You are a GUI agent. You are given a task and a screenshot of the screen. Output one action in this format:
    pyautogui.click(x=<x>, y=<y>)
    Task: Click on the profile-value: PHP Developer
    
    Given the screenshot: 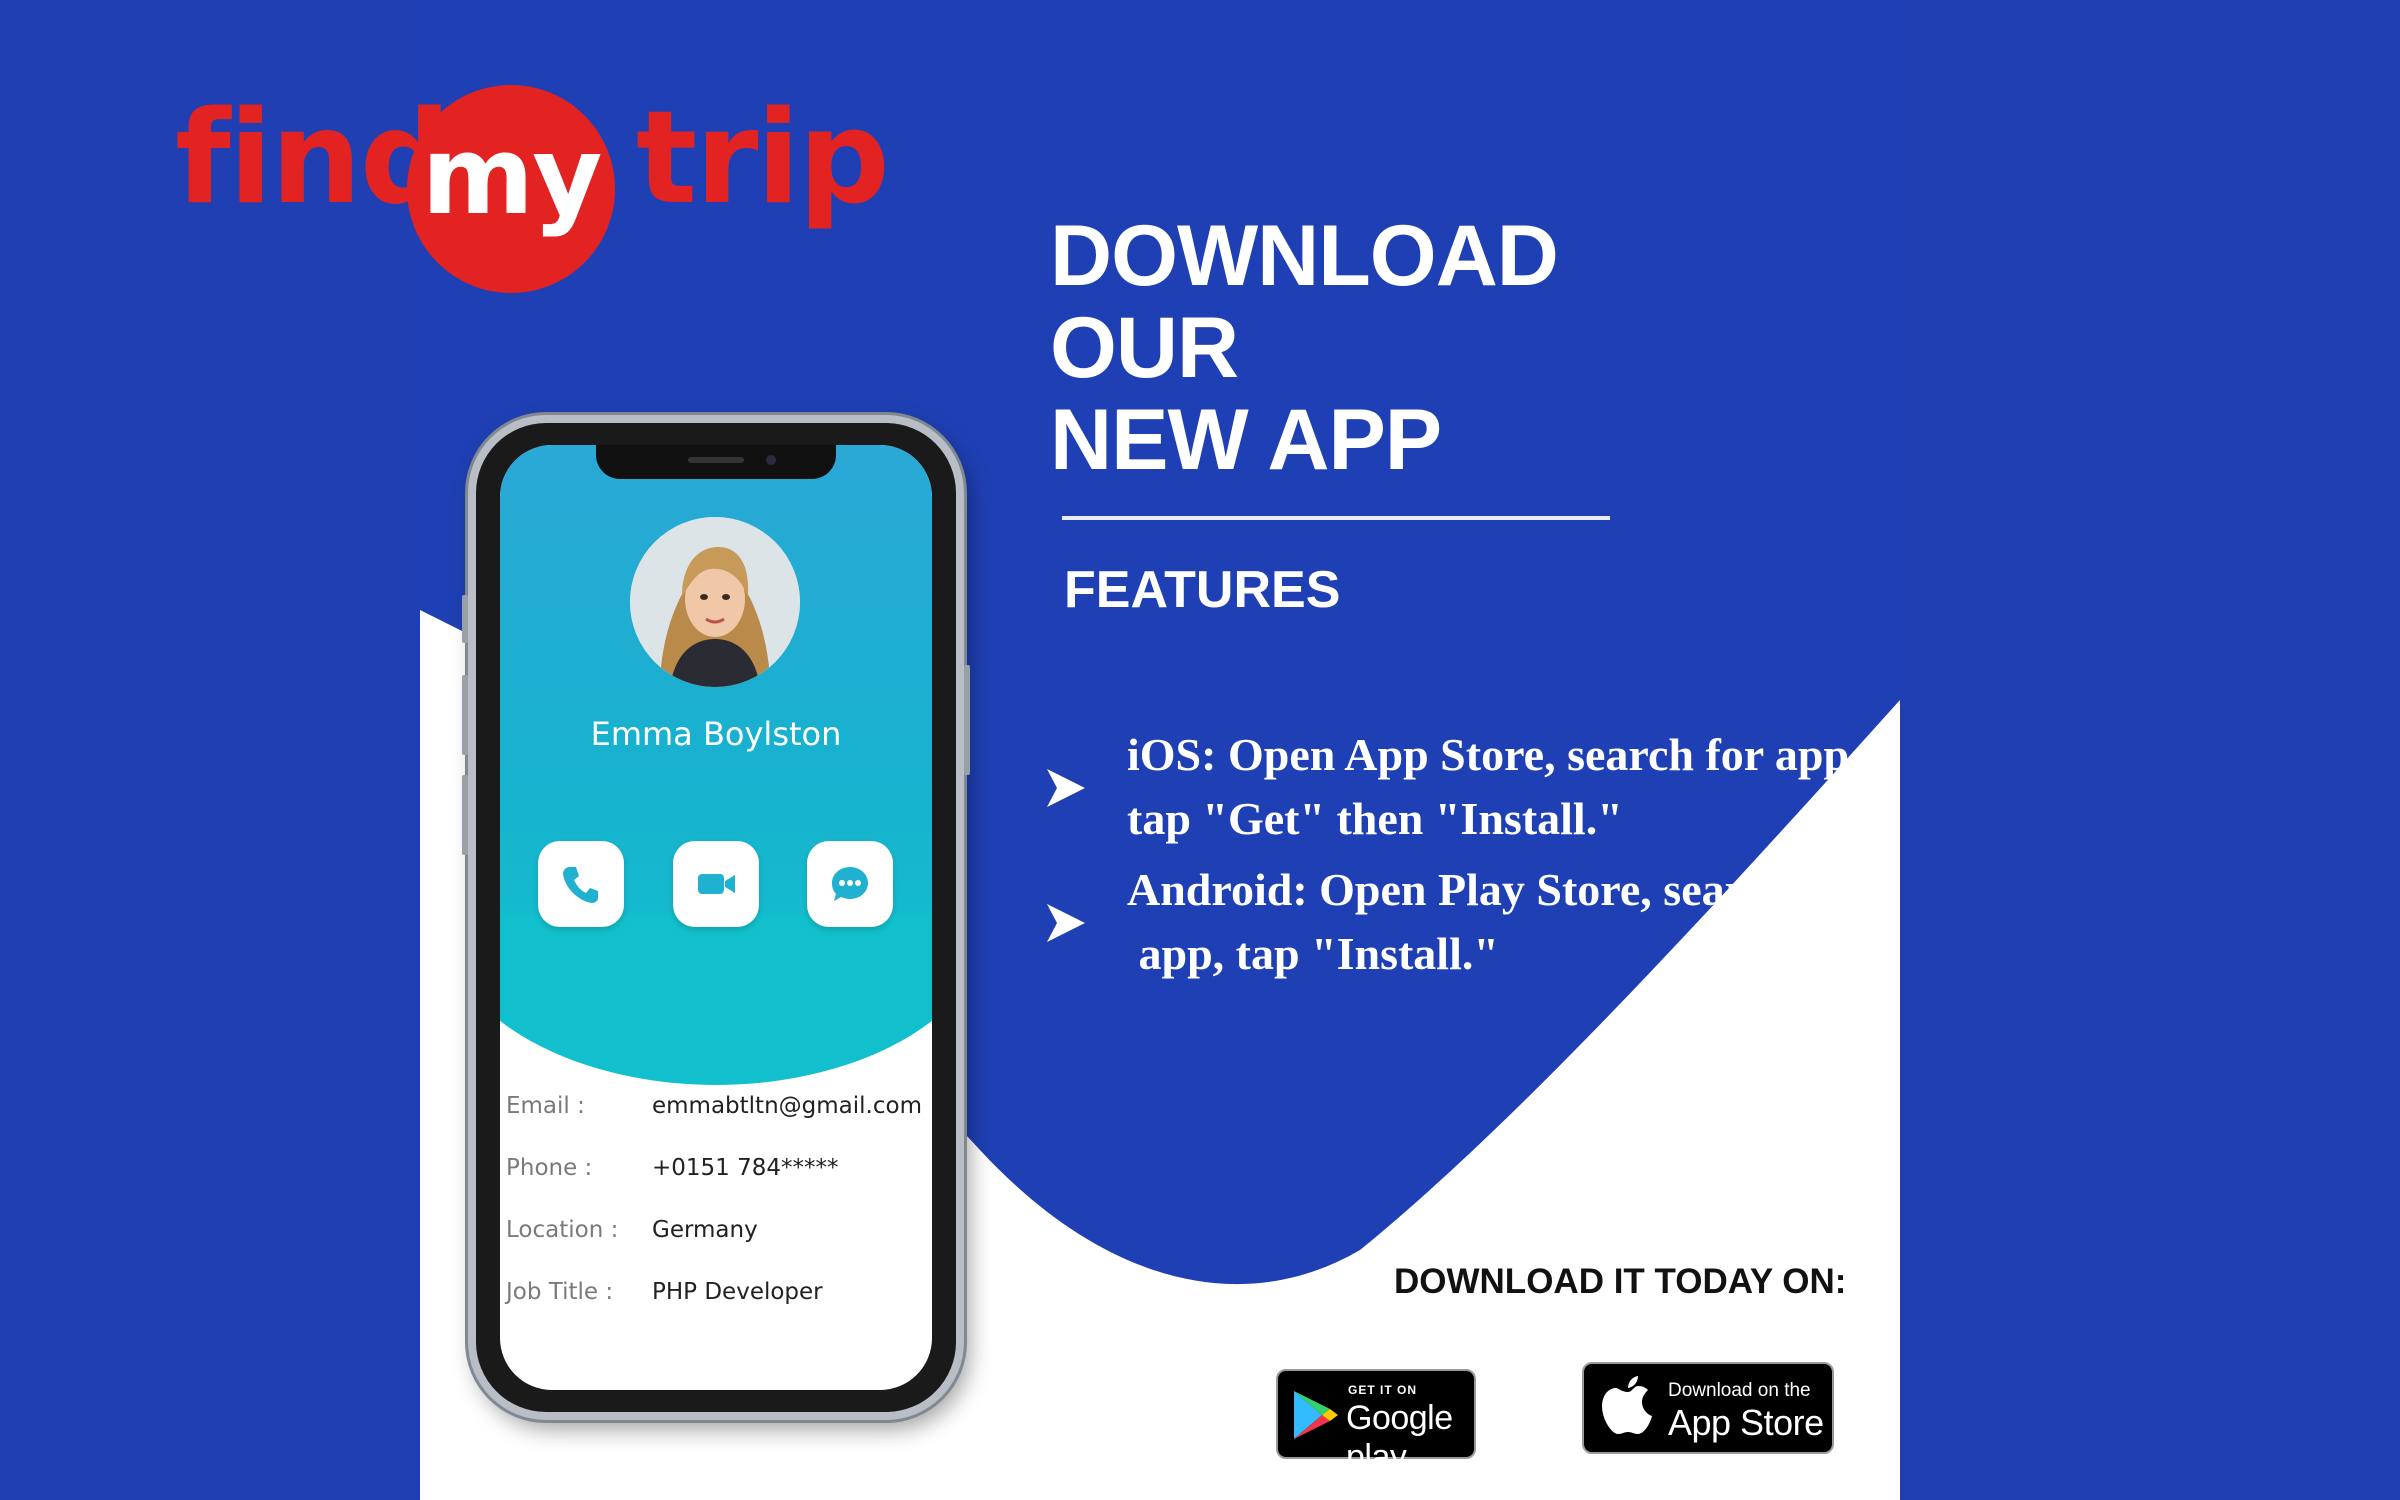 What is the action you would take?
    pyautogui.click(x=737, y=1292)
    